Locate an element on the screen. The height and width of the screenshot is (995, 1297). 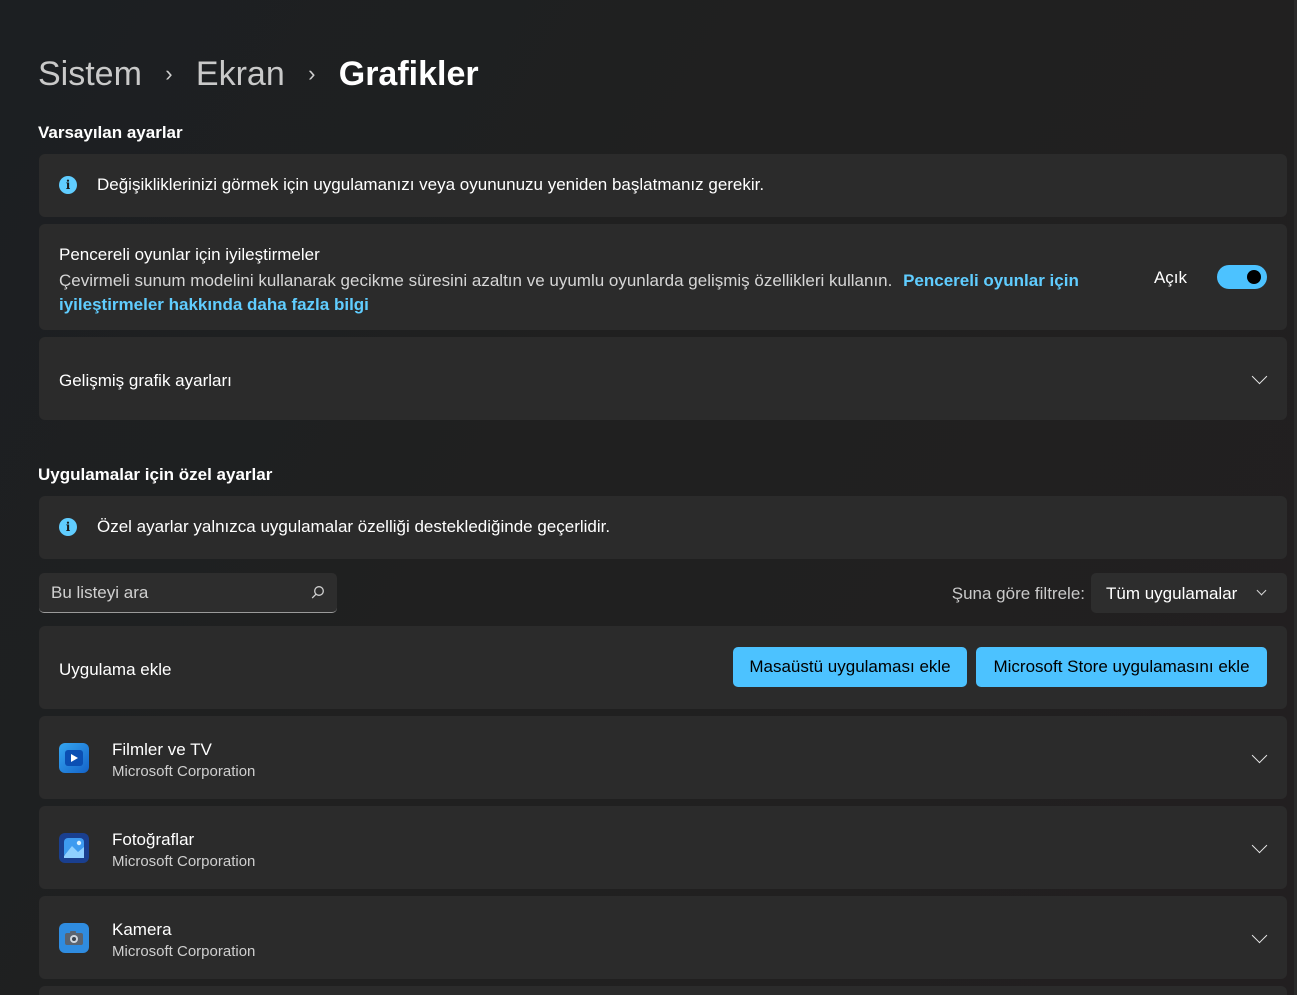
camera-glyph-icon is located at coordinates (74, 938).